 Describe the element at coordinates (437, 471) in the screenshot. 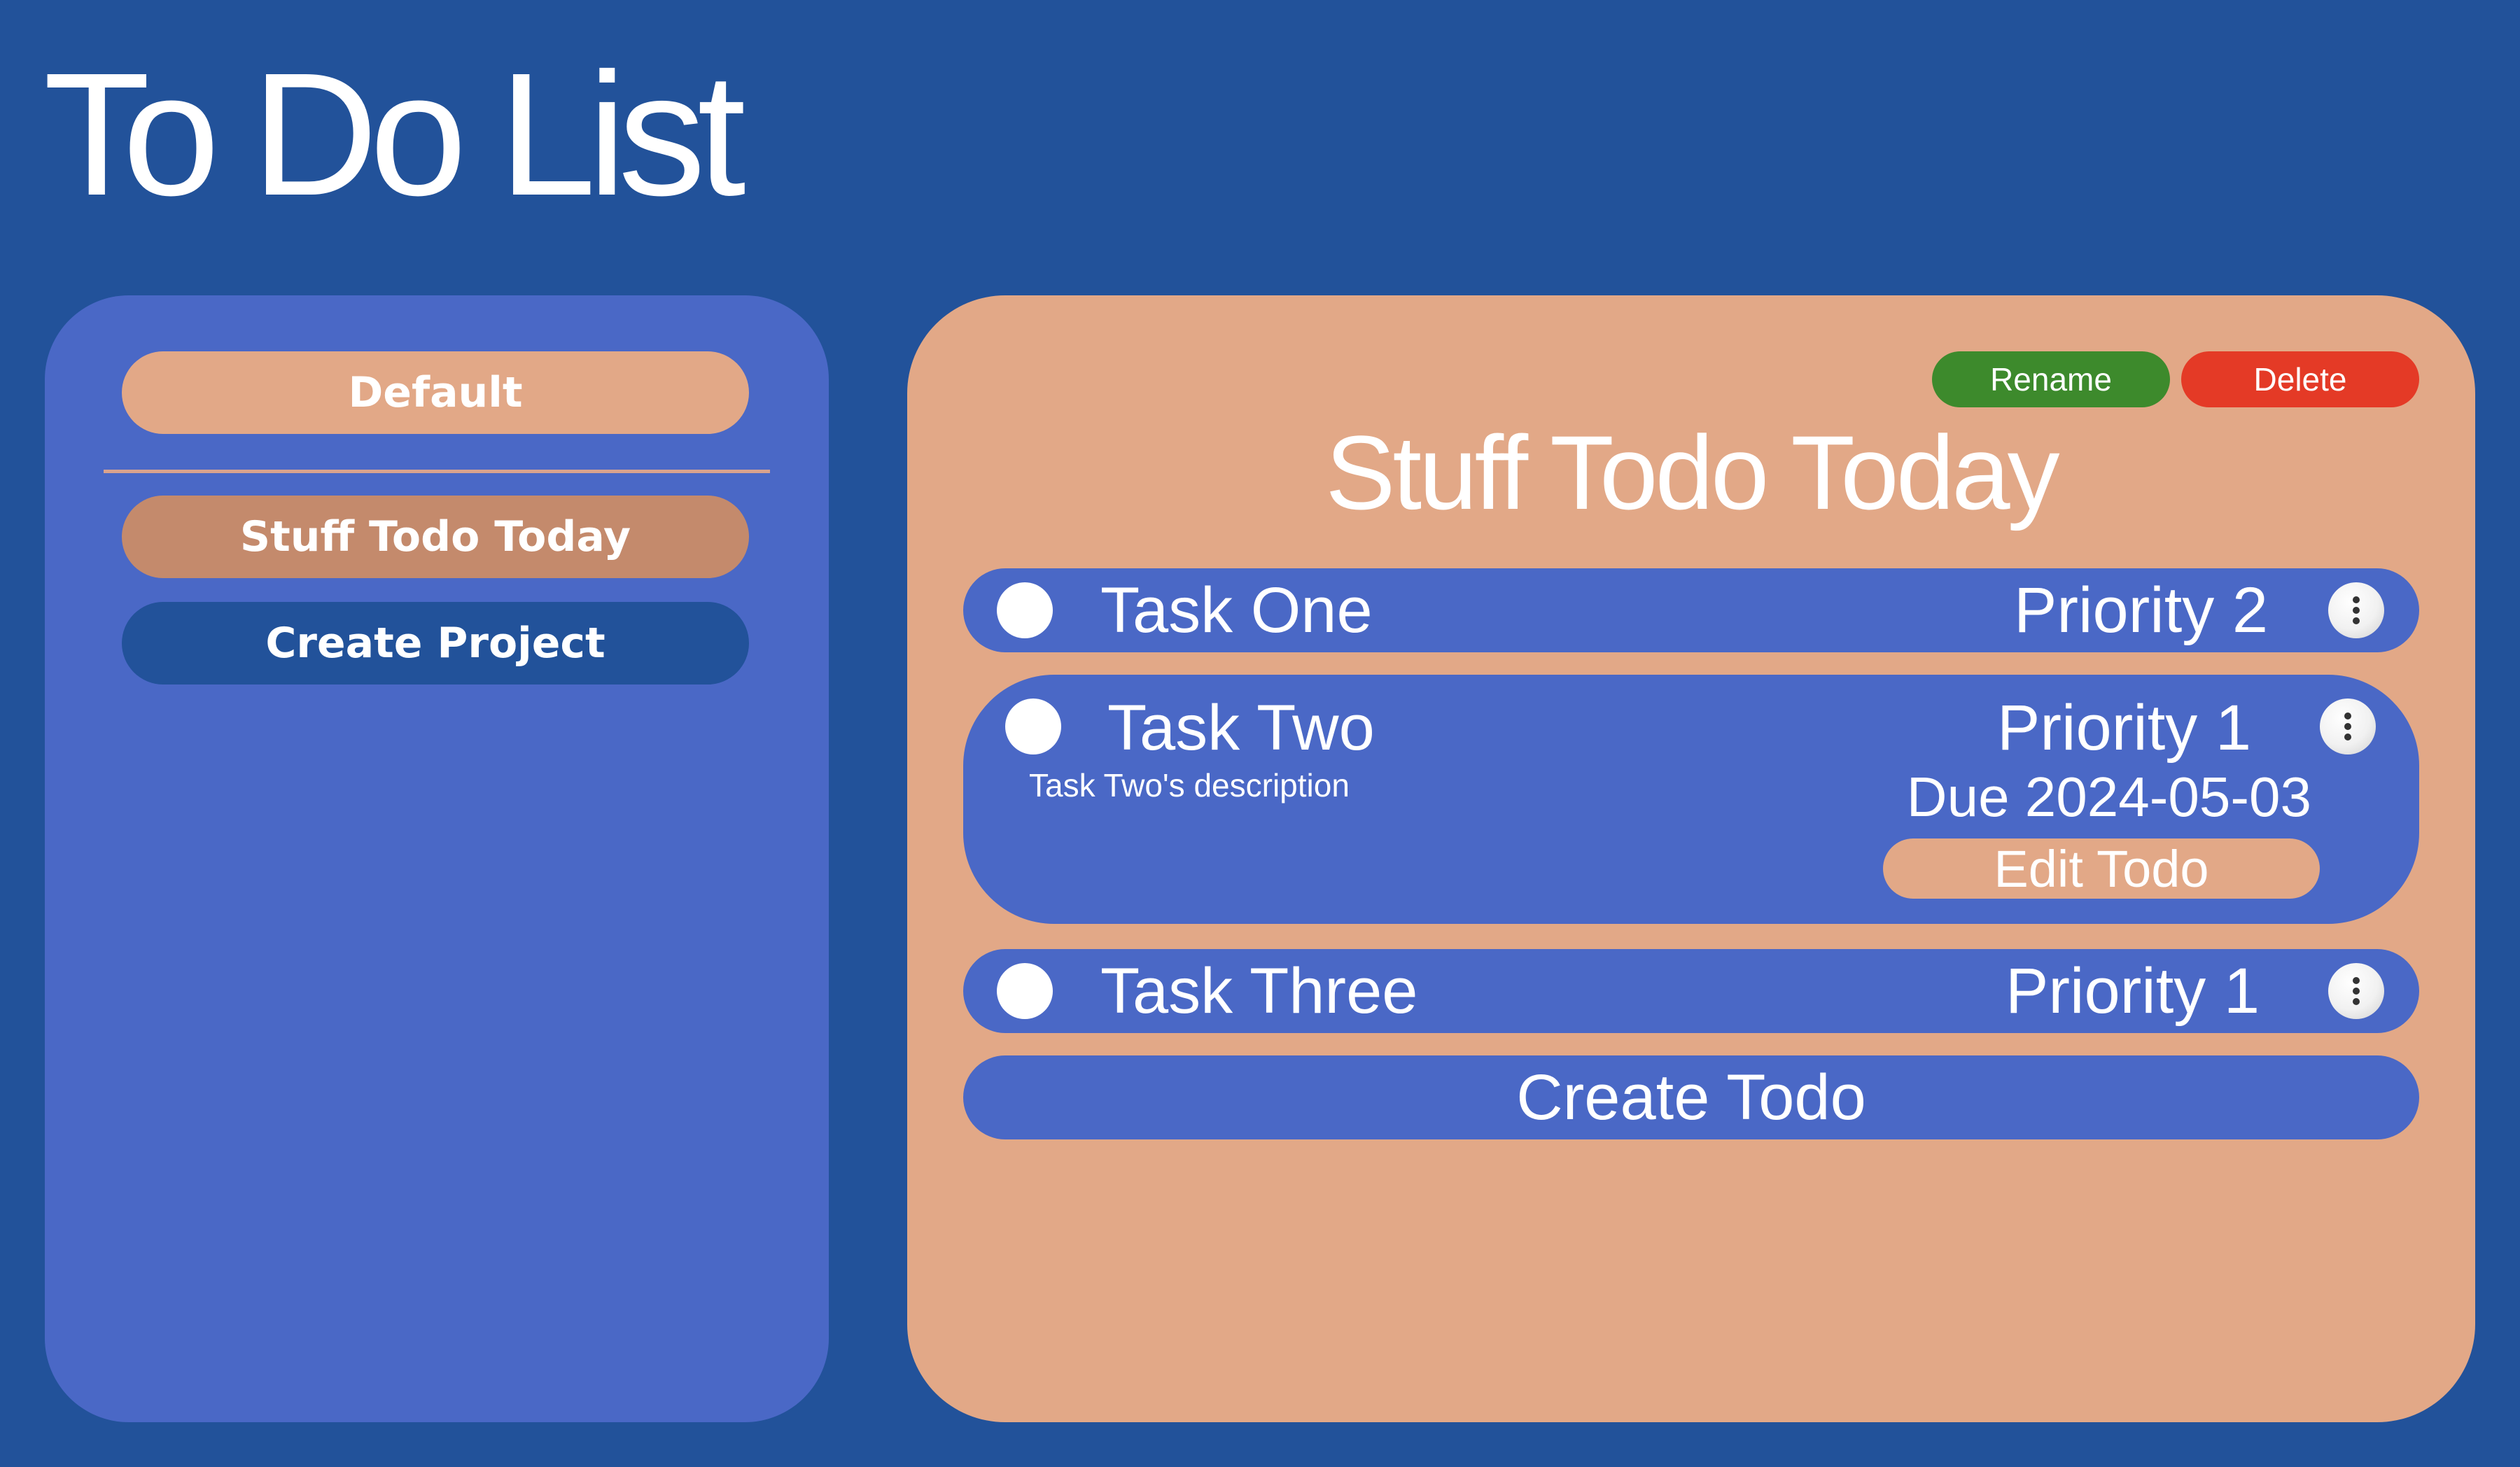

I see `sidebar-divider` at that location.